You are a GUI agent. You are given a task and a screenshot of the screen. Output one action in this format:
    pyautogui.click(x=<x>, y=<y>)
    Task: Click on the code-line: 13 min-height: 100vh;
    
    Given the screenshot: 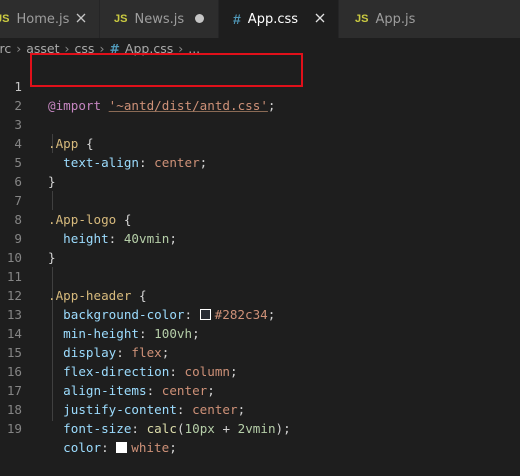 What is the action you would take?
    pyautogui.click(x=260, y=313)
    